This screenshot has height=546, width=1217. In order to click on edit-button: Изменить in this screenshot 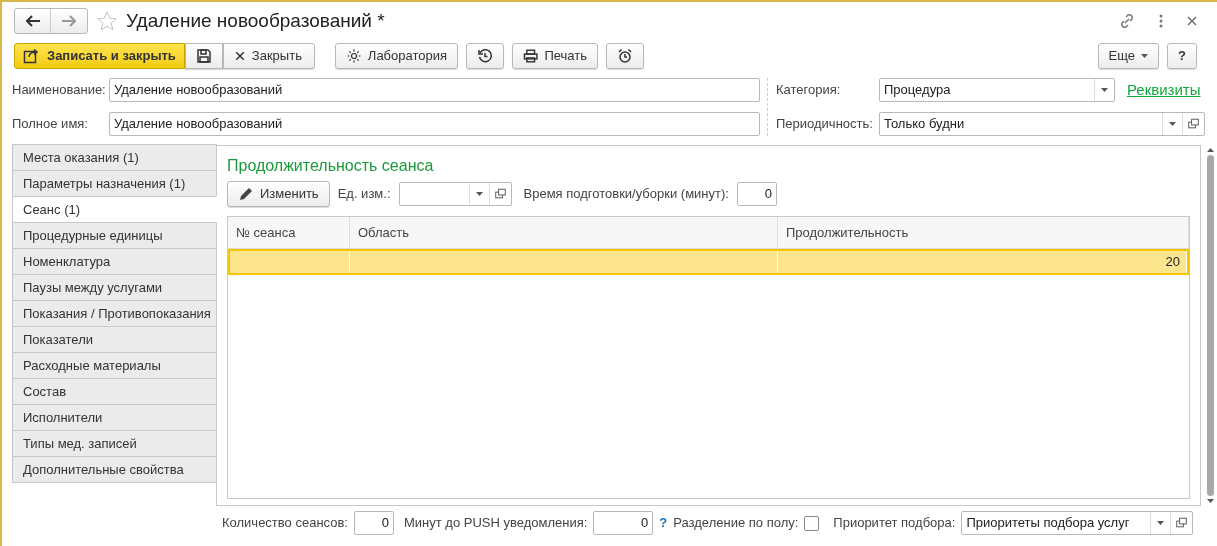, I will do `click(278, 194)`.